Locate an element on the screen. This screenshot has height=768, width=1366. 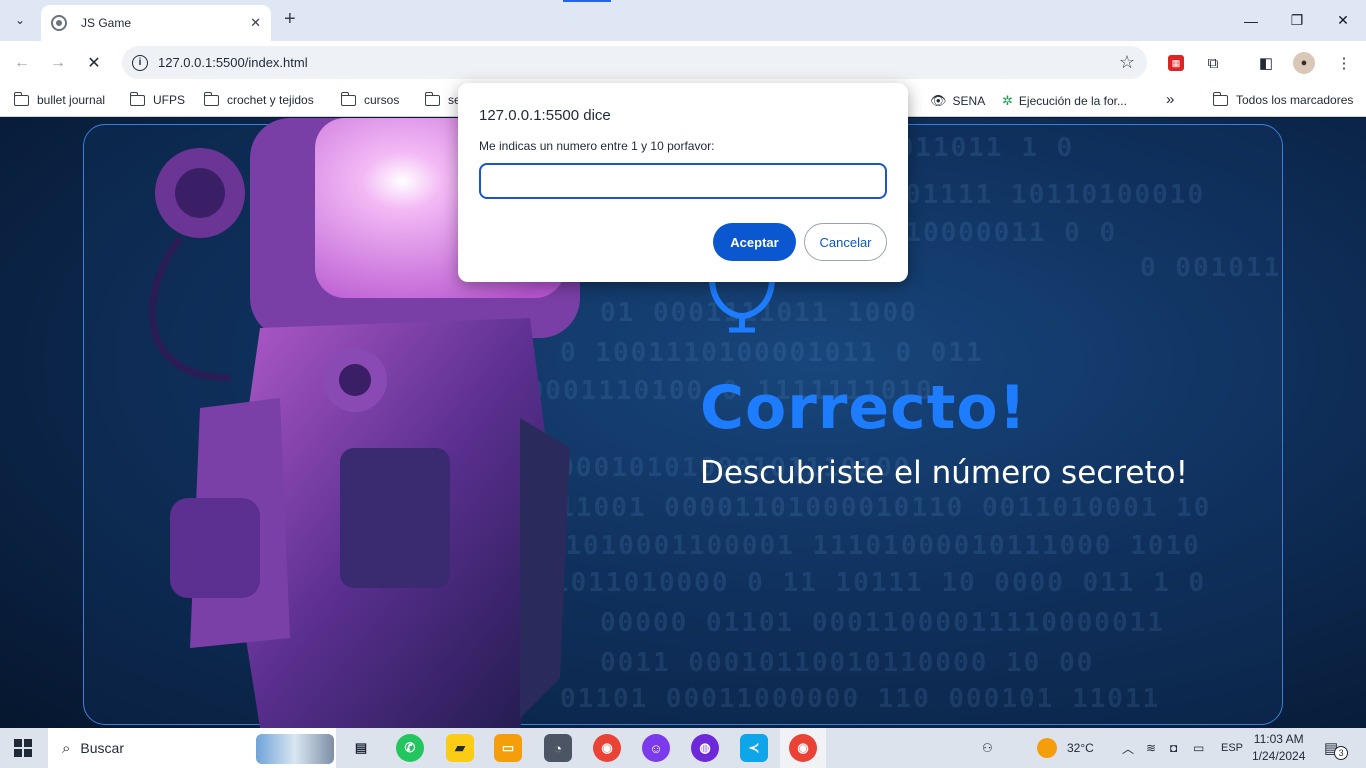
dialog-number-input is located at coordinates (683, 181).